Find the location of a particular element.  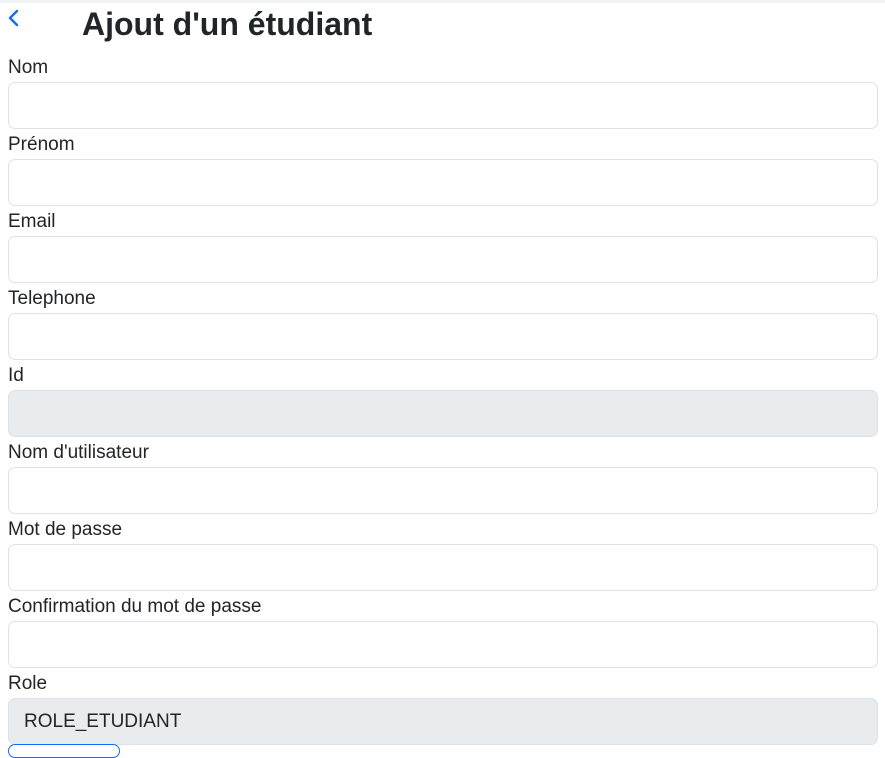

field-password-confirm: Confirmation du mot de passe is located at coordinates (443, 633).